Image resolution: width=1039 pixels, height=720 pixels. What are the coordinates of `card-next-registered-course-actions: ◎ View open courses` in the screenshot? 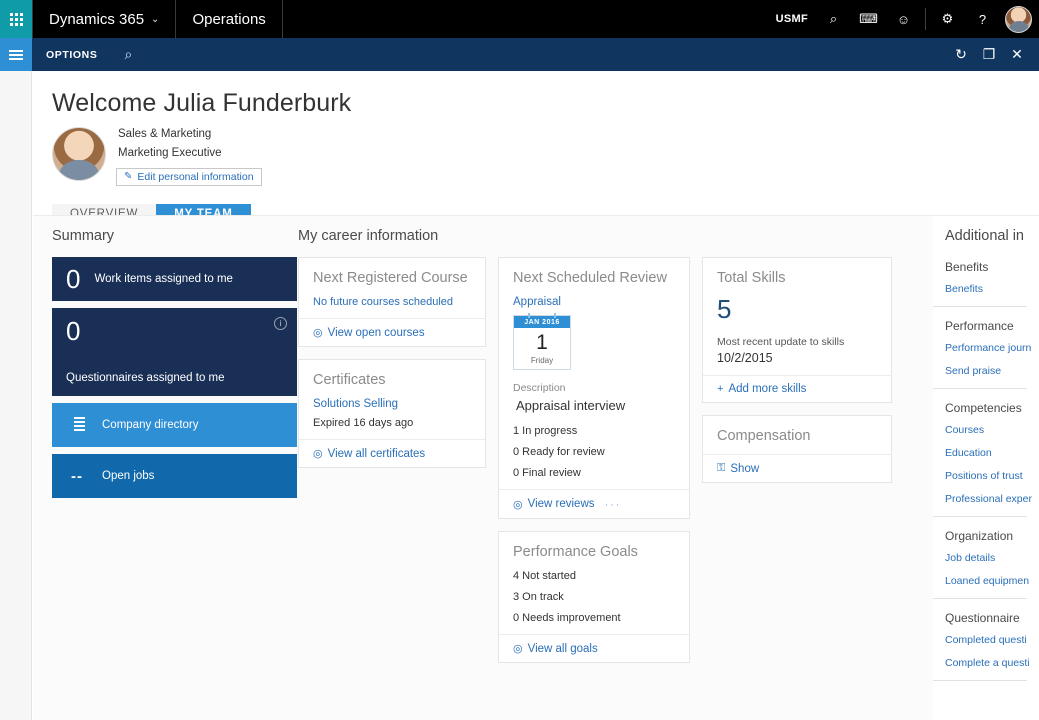 It's located at (392, 332).